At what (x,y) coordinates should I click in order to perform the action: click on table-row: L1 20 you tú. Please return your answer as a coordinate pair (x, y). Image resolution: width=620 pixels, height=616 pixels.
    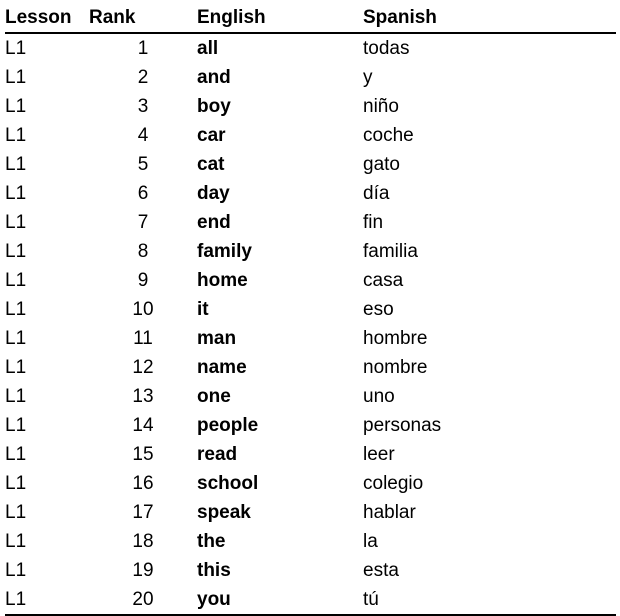
    Looking at the image, I should click on (310, 600).